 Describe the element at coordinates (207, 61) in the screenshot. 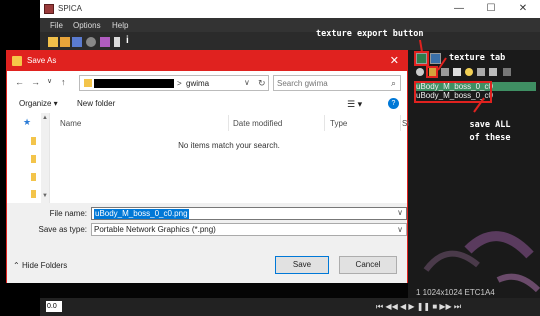

I see `dialog-titlebar: Save As ✕` at that location.